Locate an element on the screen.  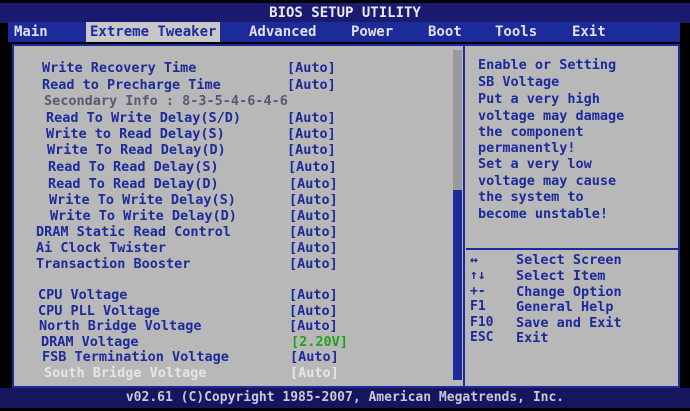
key-esc: ESC is located at coordinates (482, 337).